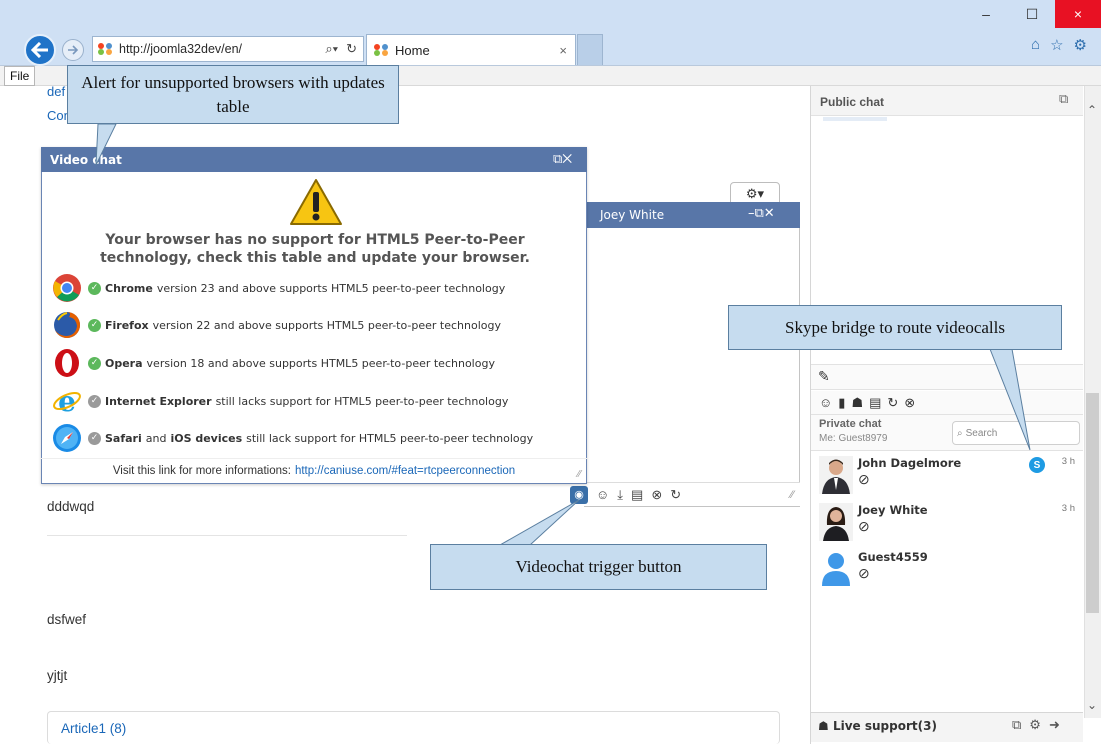  I want to click on callout-videochat: Videochat trigger button, so click(598, 567).